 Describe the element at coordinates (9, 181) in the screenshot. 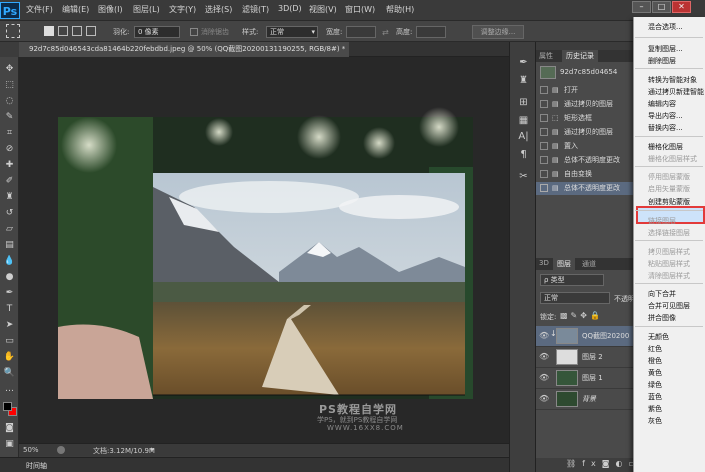

I see `brush-tool-icon: ✐` at that location.